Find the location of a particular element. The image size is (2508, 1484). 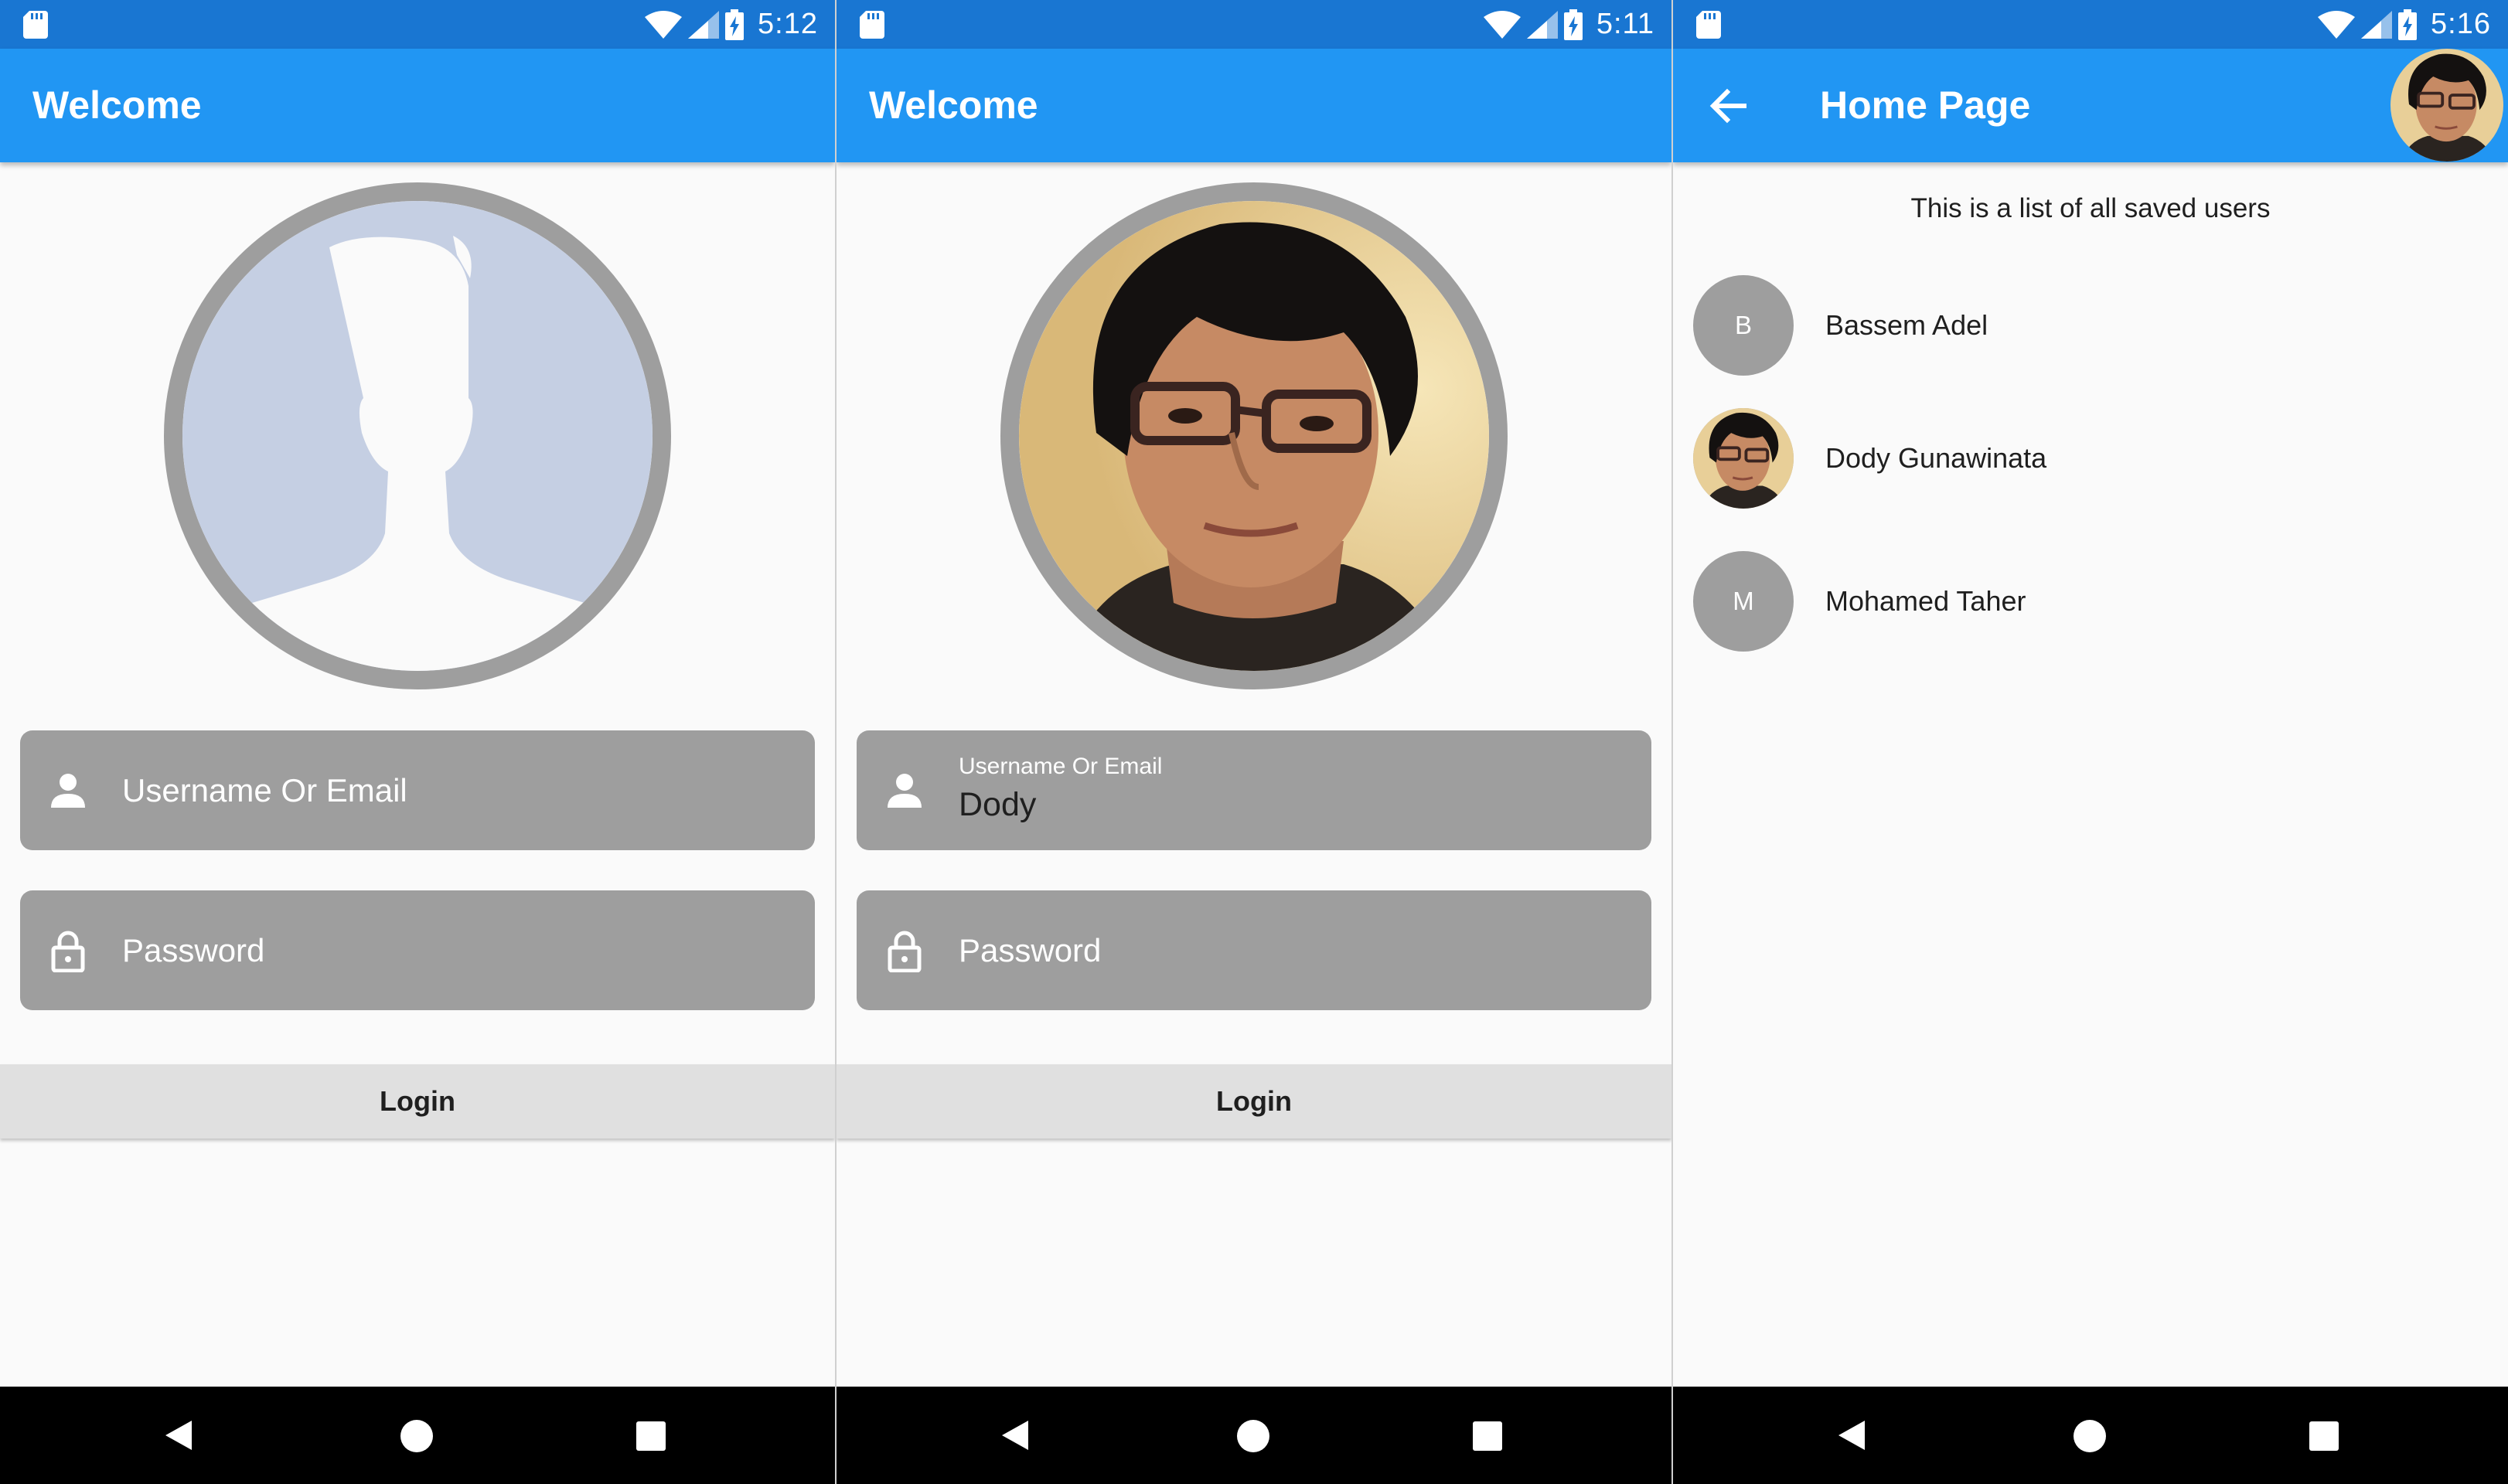

profile-avatar-photo is located at coordinates (1254, 435).